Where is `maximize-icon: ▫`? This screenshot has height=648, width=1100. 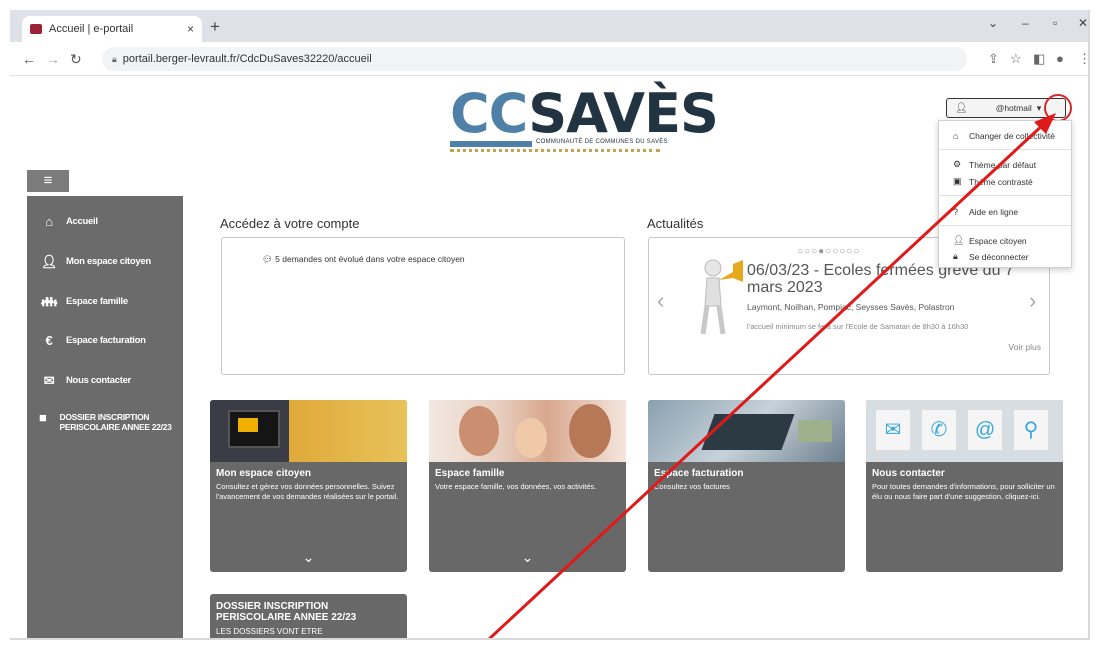
maximize-icon: ▫ is located at coordinates (1055, 23).